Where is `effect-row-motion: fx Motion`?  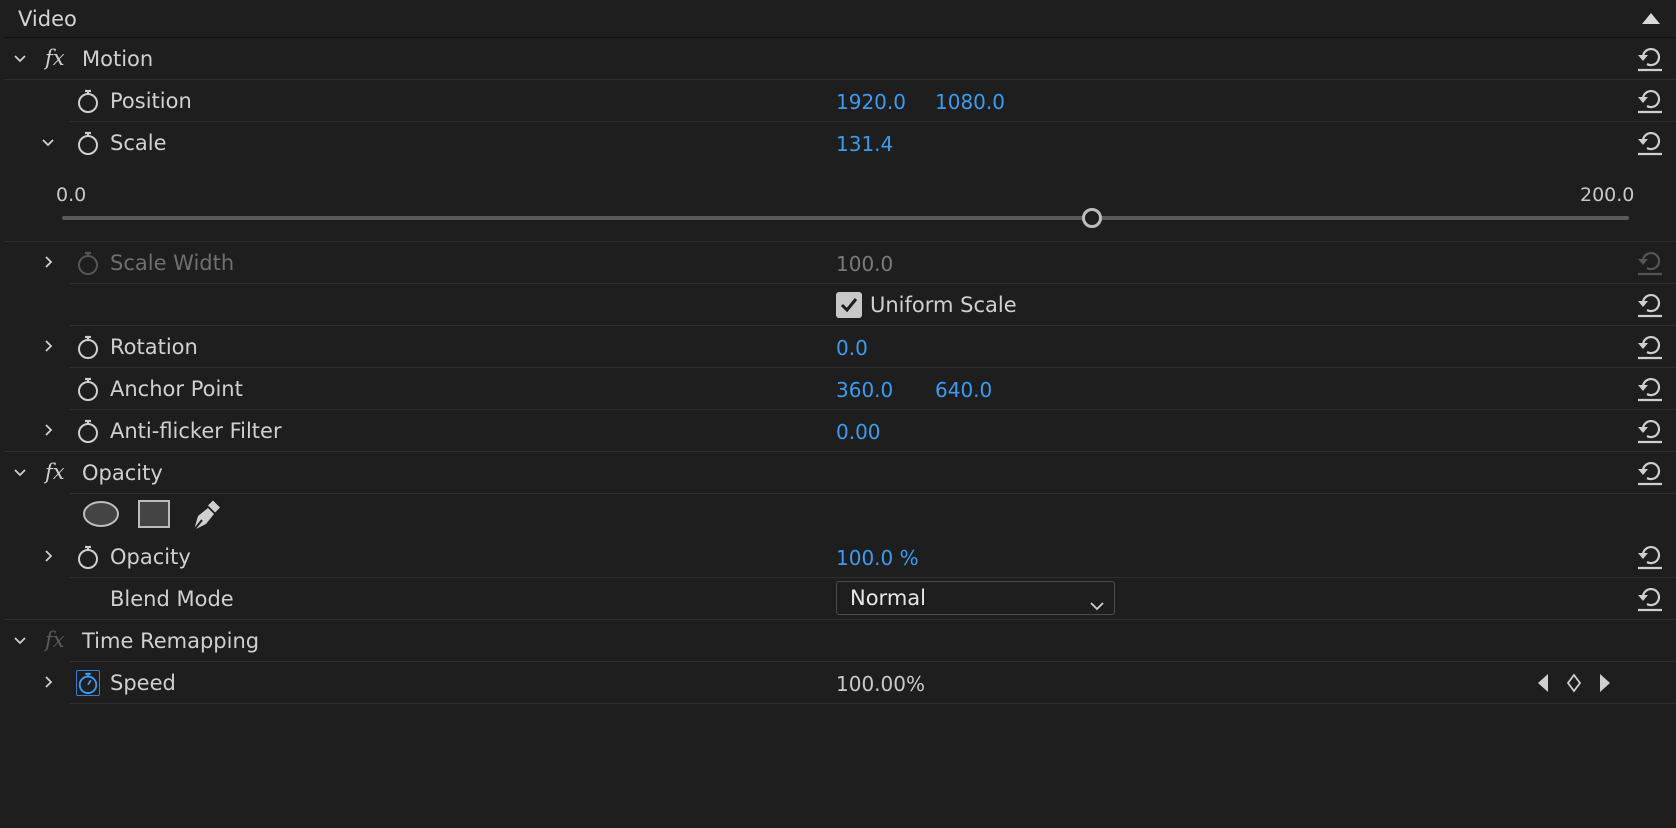
effect-row-motion: fx Motion is located at coordinates (840, 59).